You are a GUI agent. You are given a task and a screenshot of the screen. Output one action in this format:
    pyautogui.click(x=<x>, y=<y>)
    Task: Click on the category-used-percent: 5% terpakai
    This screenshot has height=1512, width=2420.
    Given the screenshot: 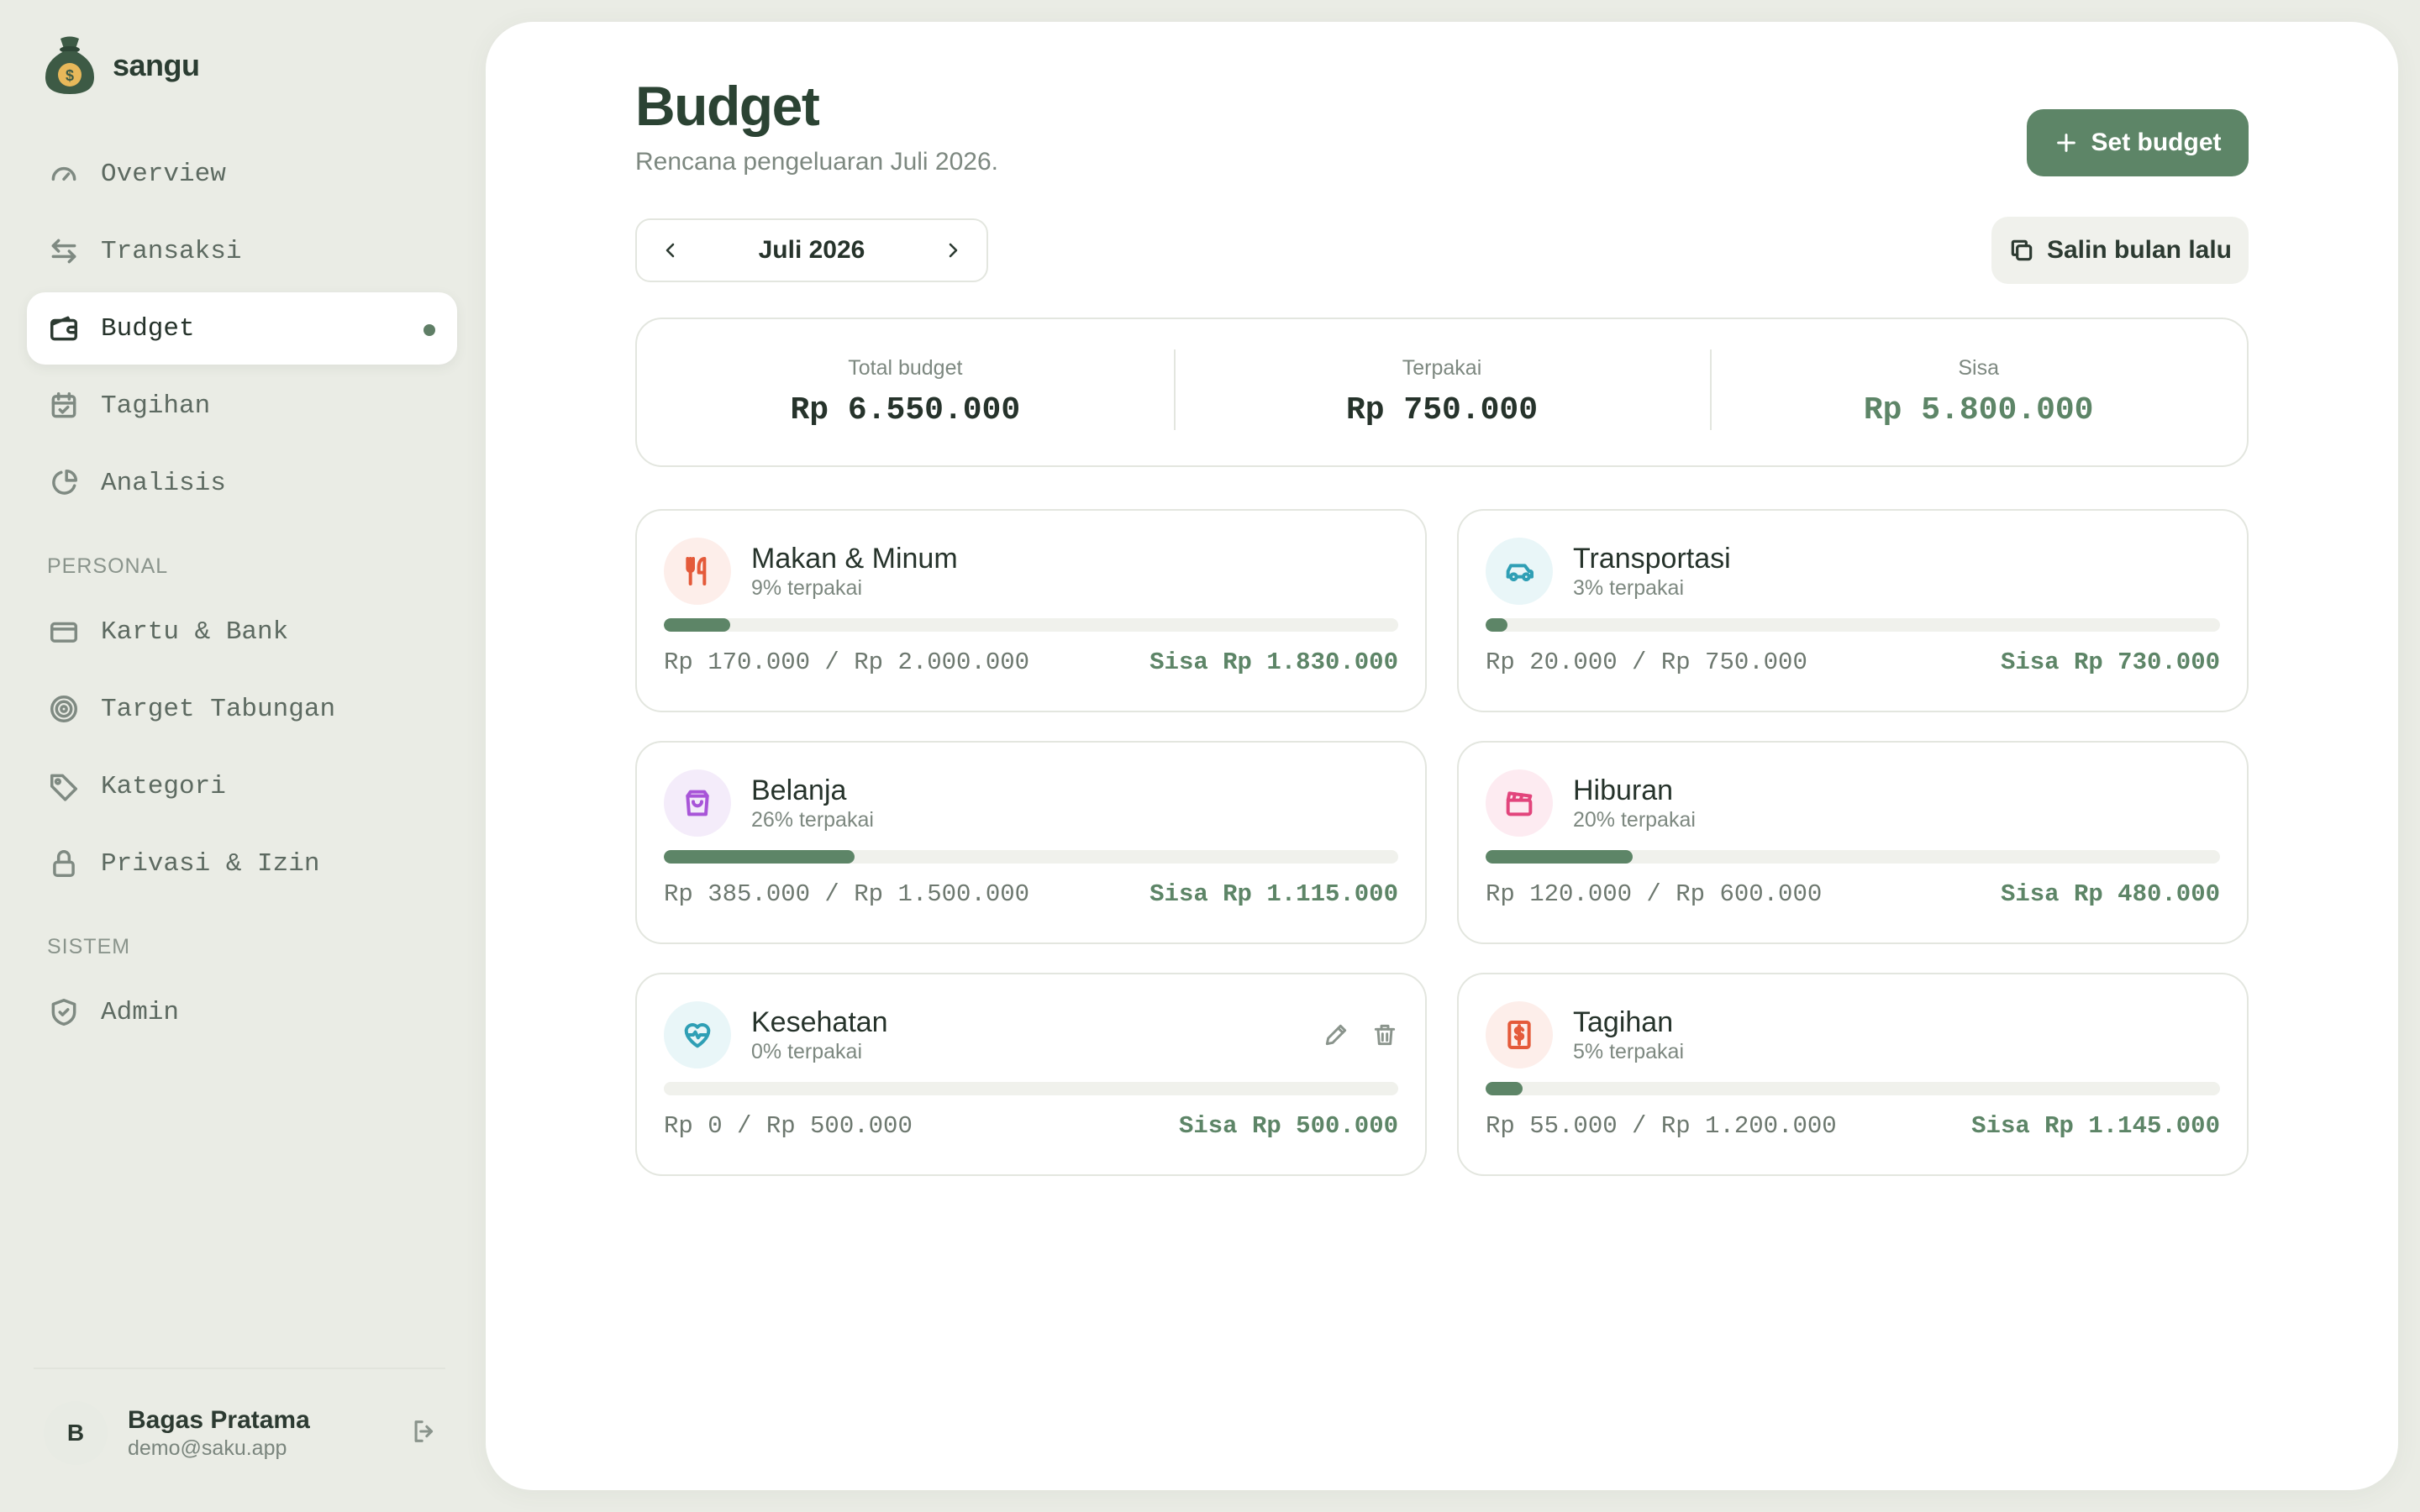 What is the action you would take?
    pyautogui.click(x=1629, y=1051)
    